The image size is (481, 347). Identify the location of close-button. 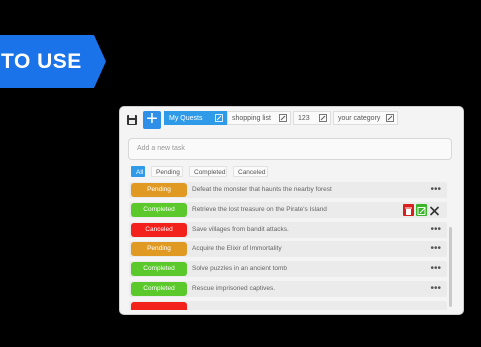
(434, 210).